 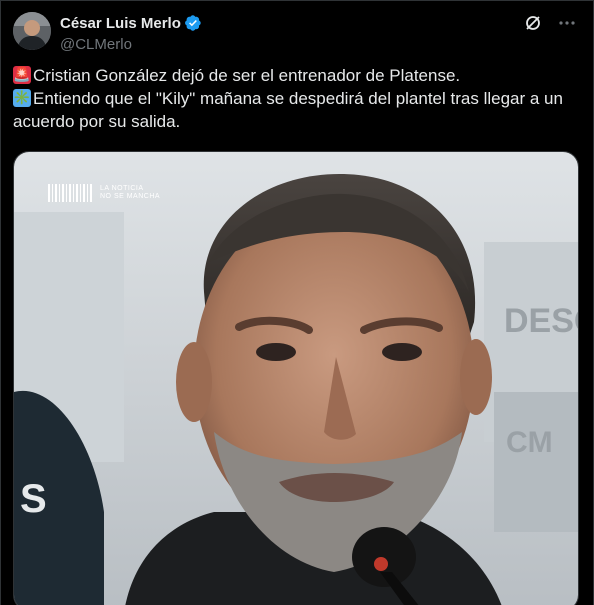 I want to click on svg-text: S, so click(x=33, y=499).